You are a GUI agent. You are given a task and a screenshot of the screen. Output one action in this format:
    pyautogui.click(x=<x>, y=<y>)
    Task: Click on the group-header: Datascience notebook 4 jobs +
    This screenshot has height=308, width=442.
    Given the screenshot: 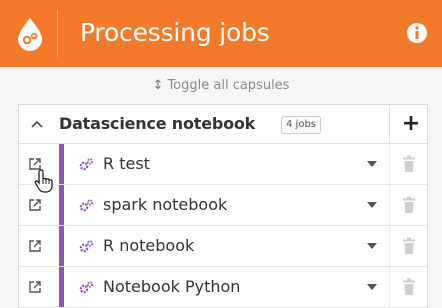 What is the action you would take?
    pyautogui.click(x=223, y=124)
    